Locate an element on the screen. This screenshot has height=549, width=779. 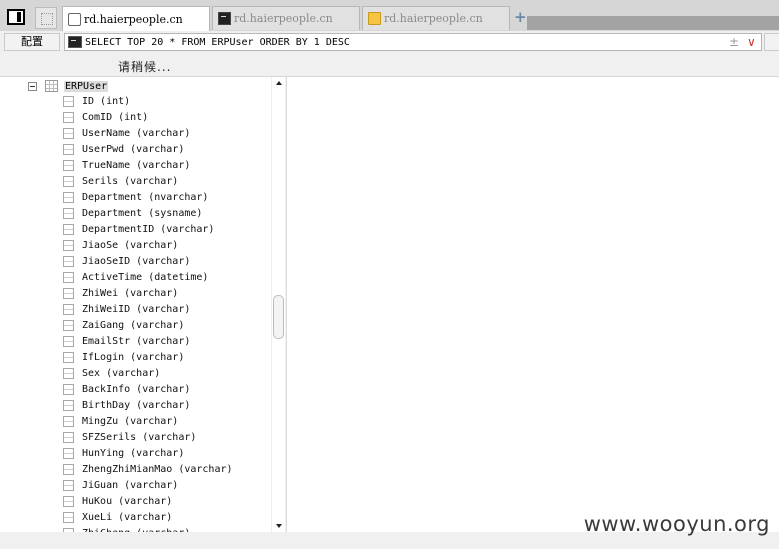
tree-column-item: Serils (varchar) is located at coordinates (148, 181).